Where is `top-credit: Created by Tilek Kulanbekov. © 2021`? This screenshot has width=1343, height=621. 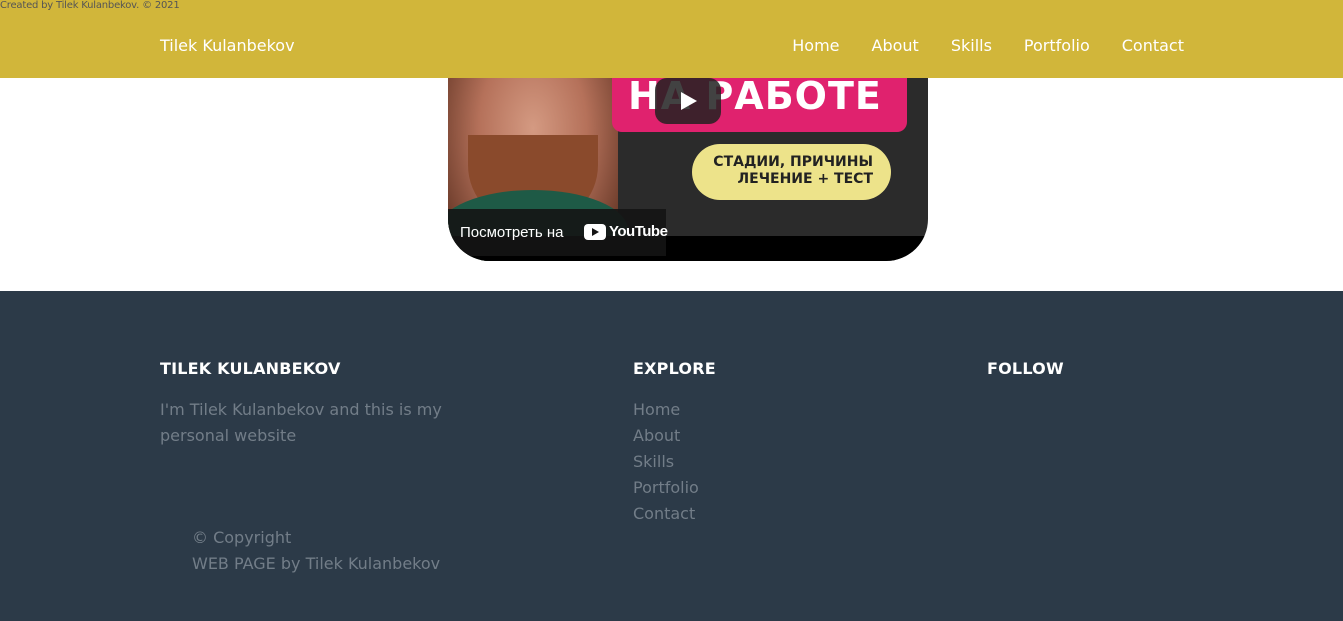 top-credit: Created by Tilek Kulanbekov. © 2021 is located at coordinates (90, 5).